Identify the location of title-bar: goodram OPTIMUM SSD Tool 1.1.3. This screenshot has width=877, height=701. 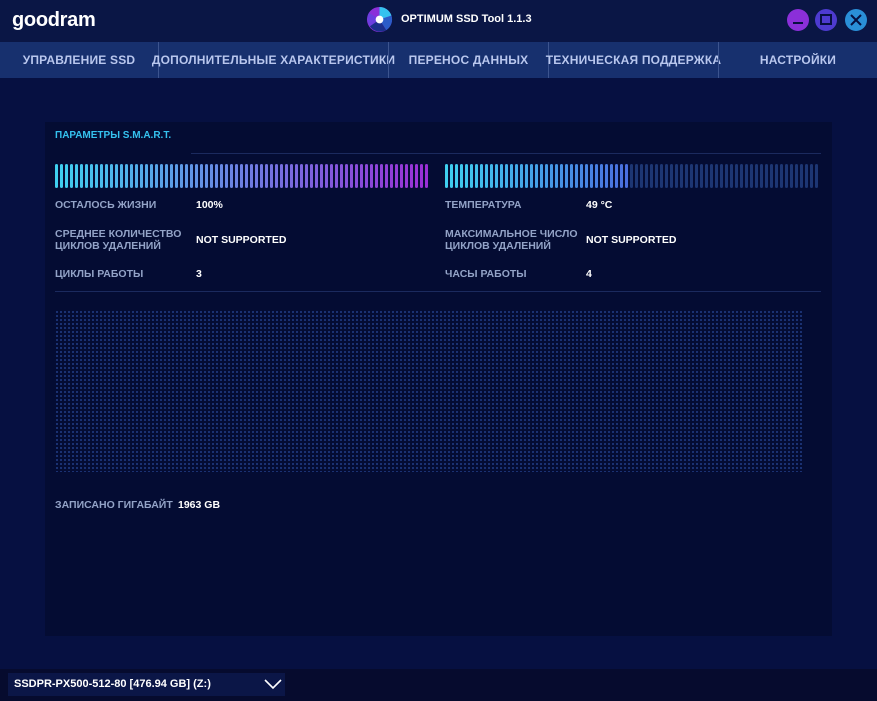
(438, 21).